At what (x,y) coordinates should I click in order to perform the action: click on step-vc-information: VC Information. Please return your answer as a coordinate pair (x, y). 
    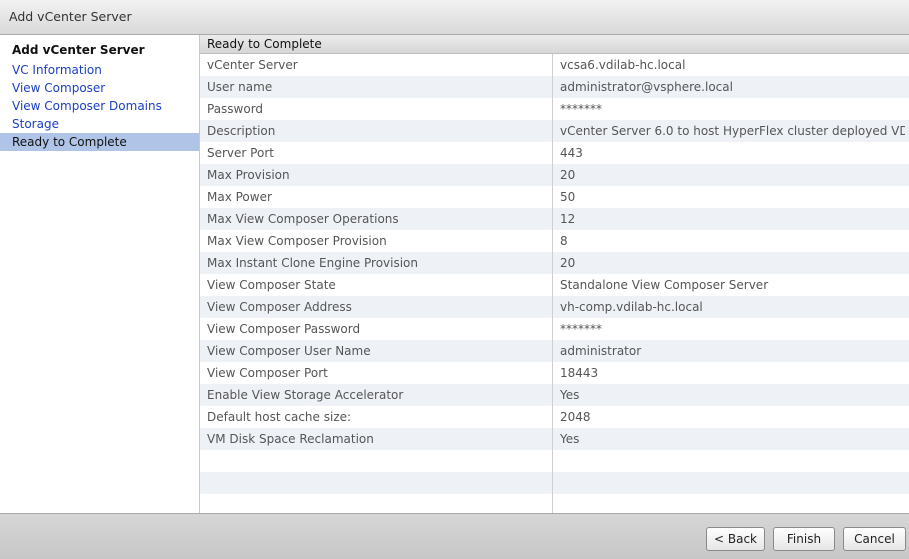
    Looking at the image, I should click on (99, 70).